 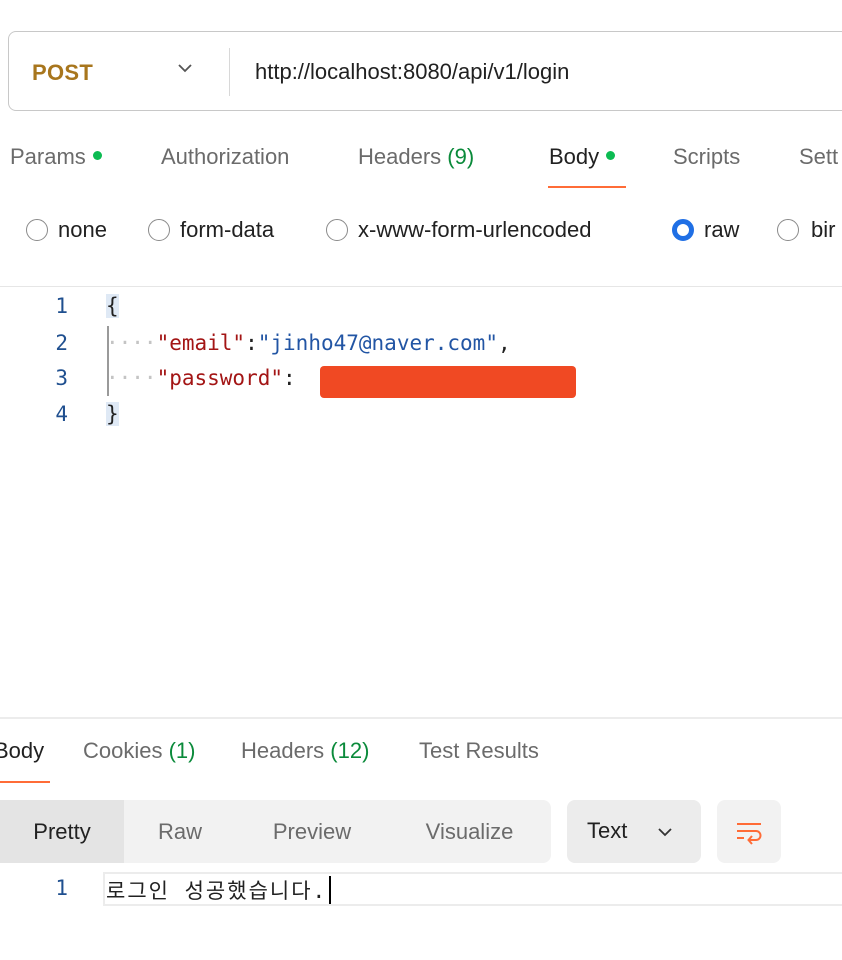 What do you see at coordinates (229, 72) in the screenshot?
I see `url-divider` at bounding box center [229, 72].